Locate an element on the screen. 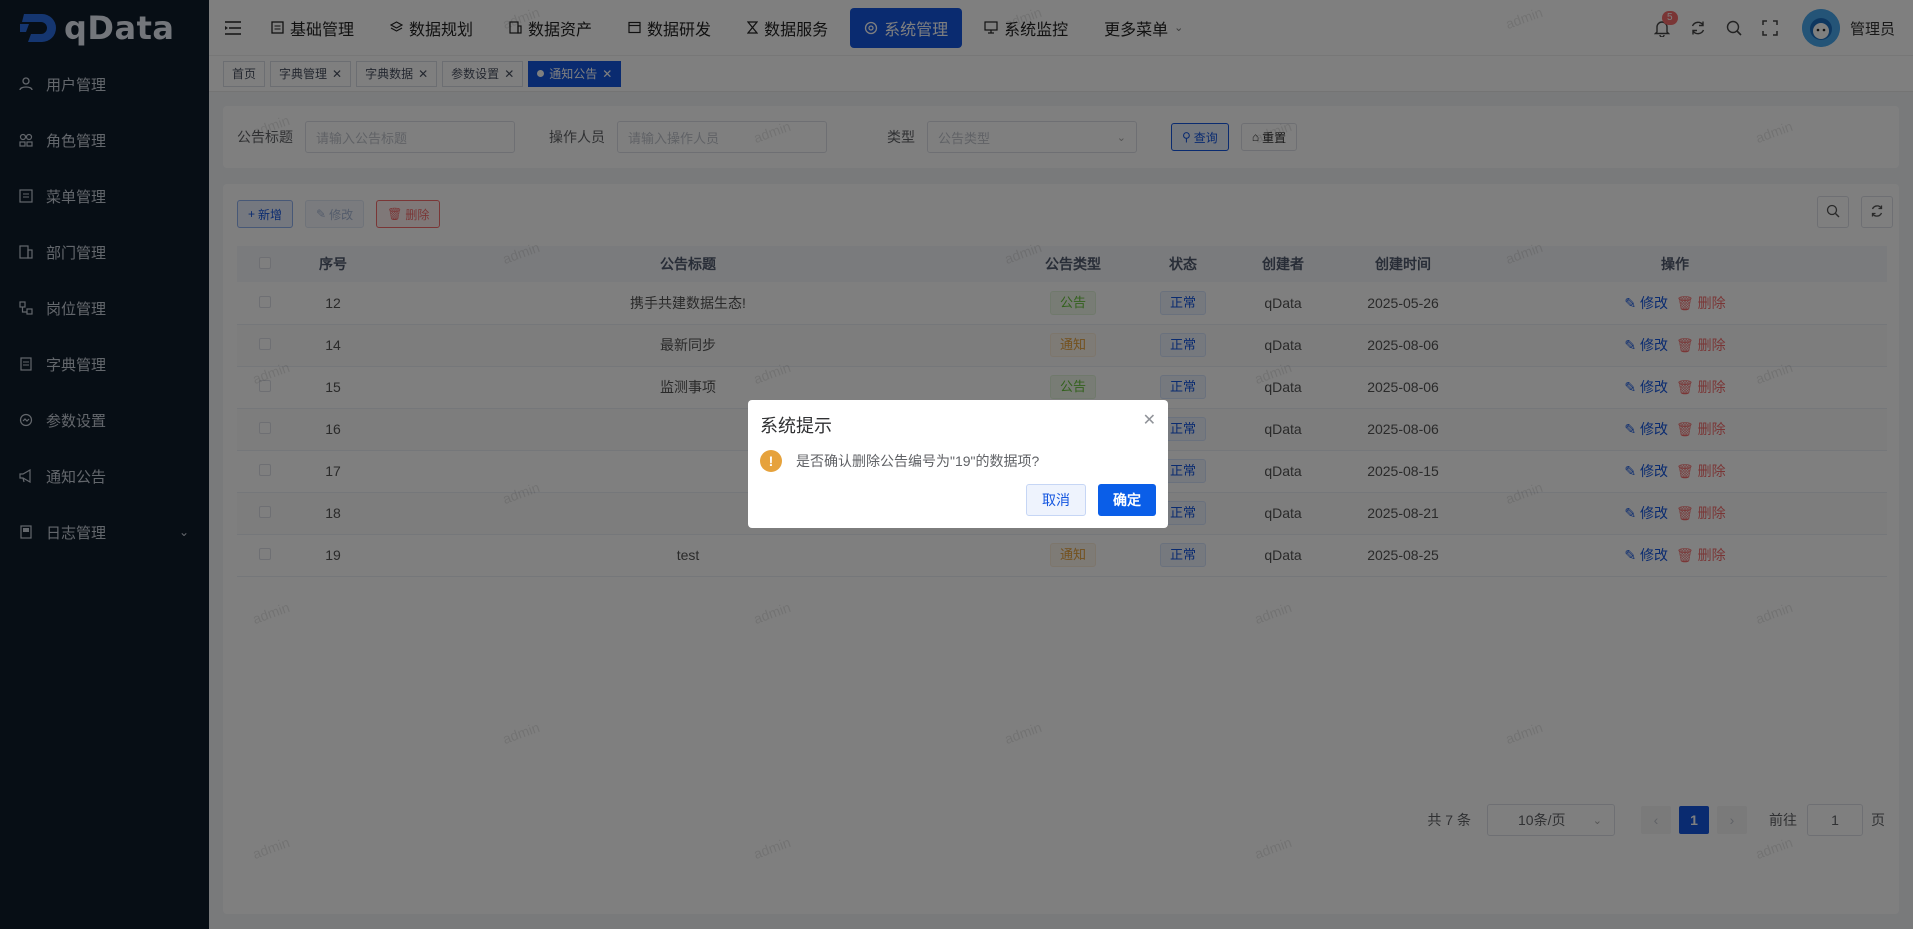 The width and height of the screenshot is (1913, 929). confirm-dialog: 系统提示 ✕ ! 是否确认删除公告编号为"19"的数据项? 取消 确定 is located at coordinates (958, 464).